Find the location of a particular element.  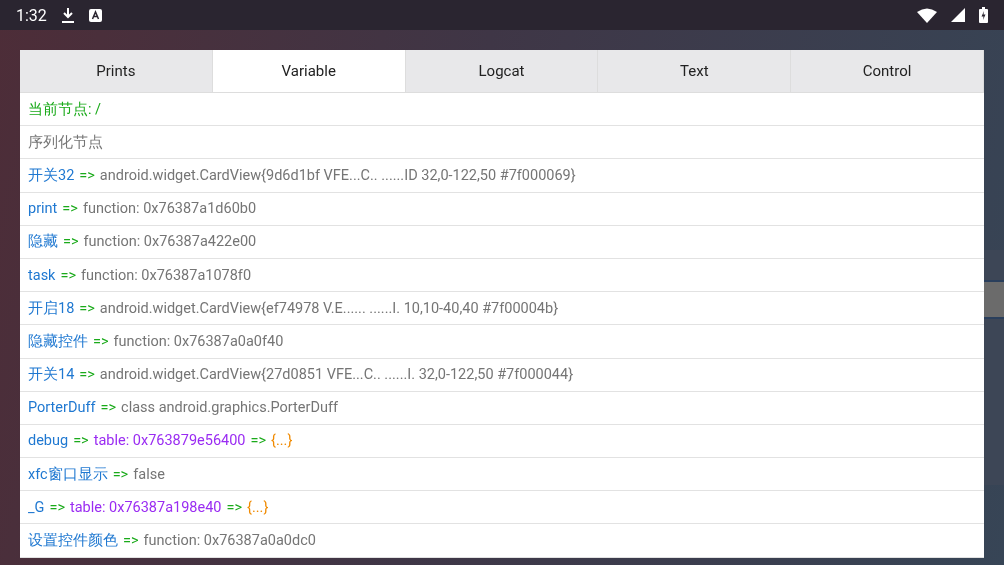

table-value: table: 0x76387a198e40 is located at coordinates (145, 507).